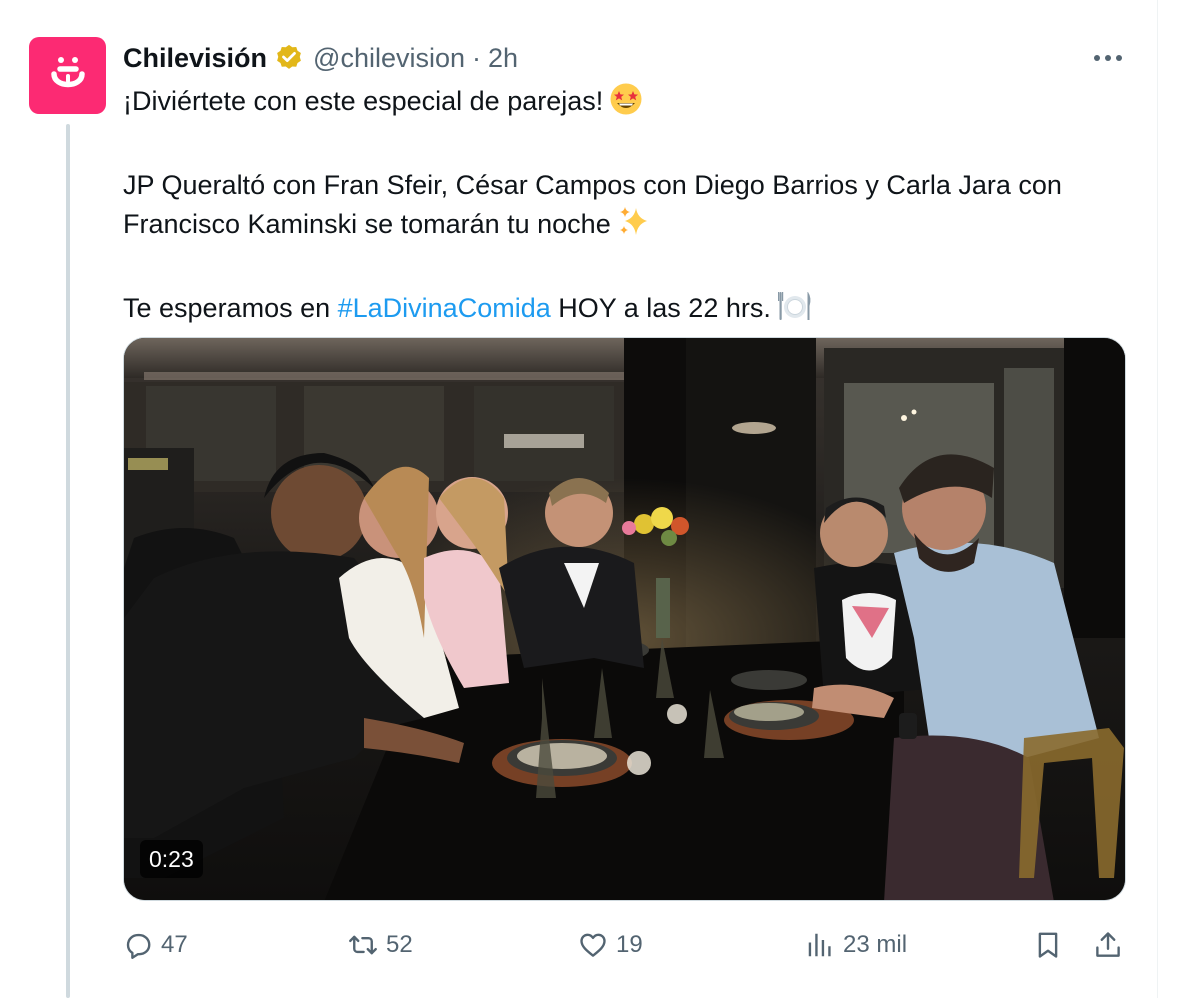  Describe the element at coordinates (820, 945) in the screenshot. I see `analytics-icon` at that location.